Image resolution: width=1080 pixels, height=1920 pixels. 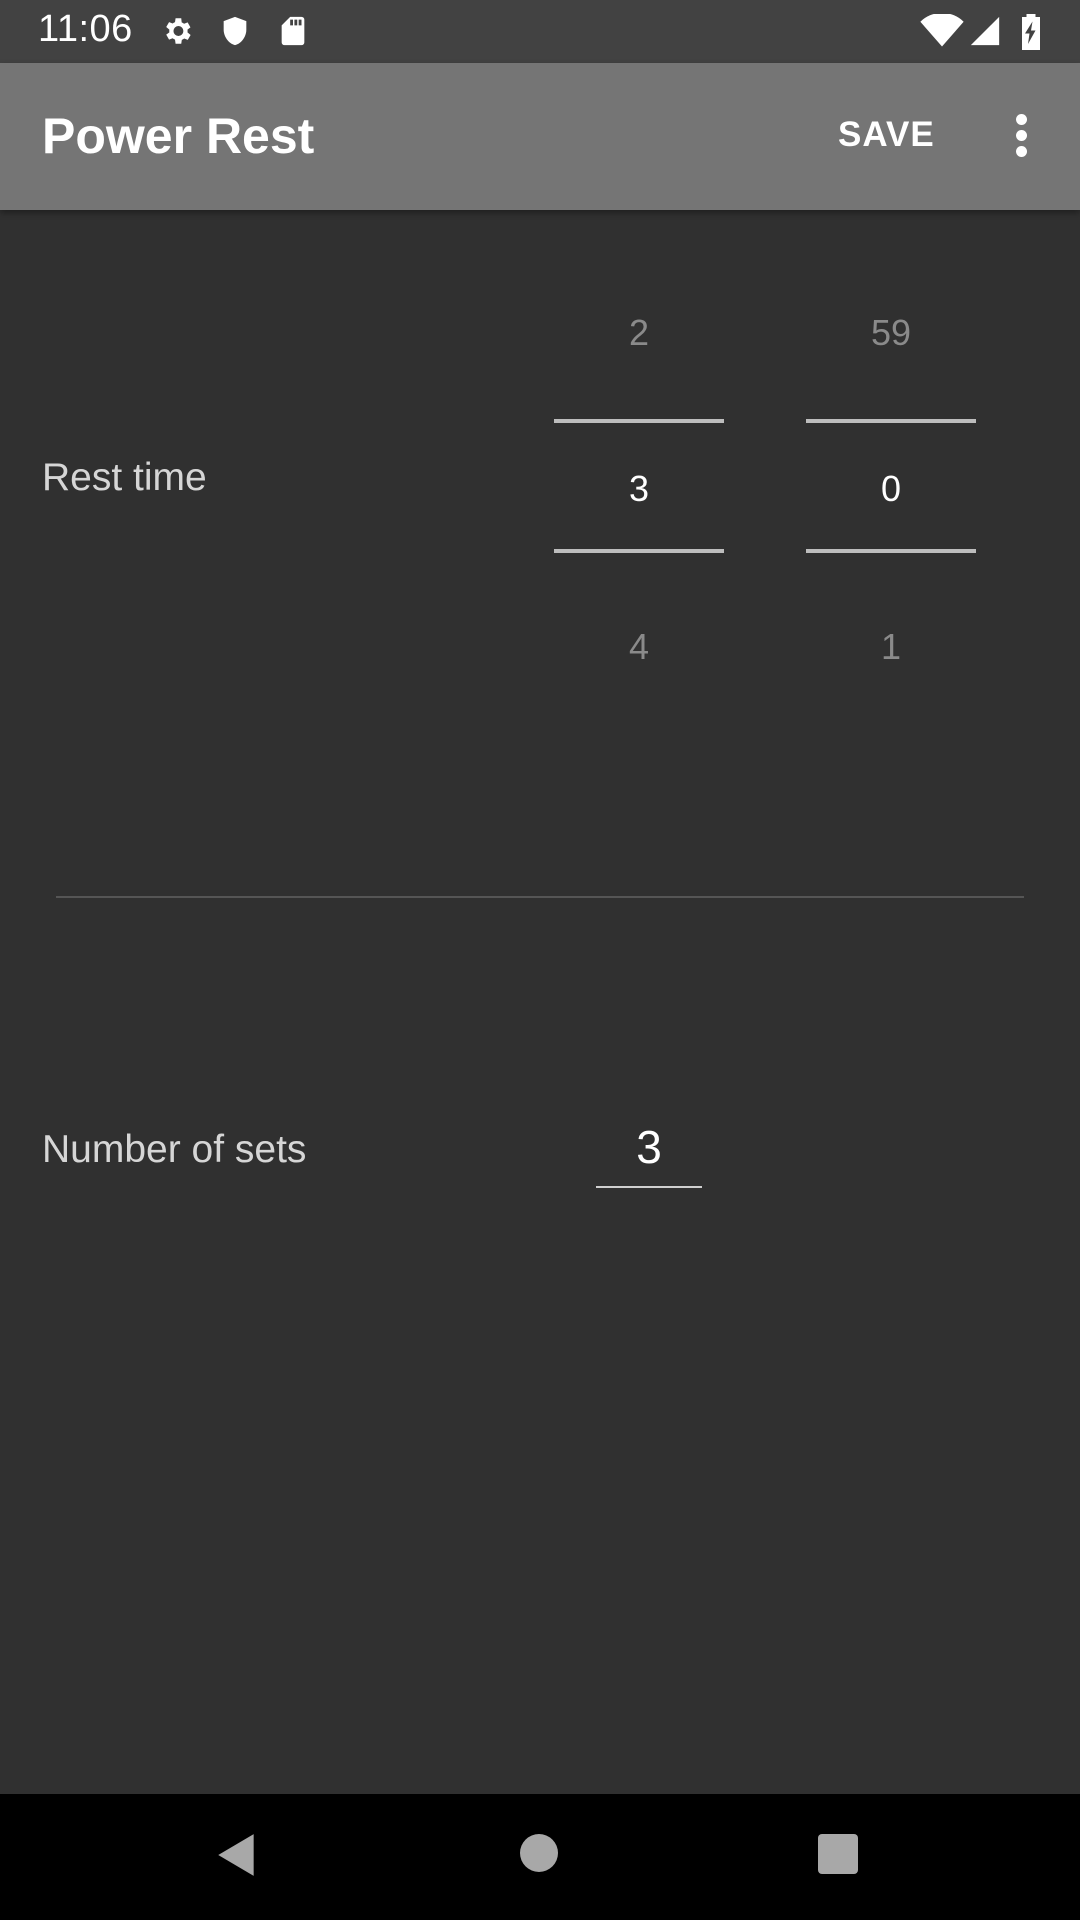 What do you see at coordinates (639, 647) in the screenshot?
I see `minutes-next-value: 4` at bounding box center [639, 647].